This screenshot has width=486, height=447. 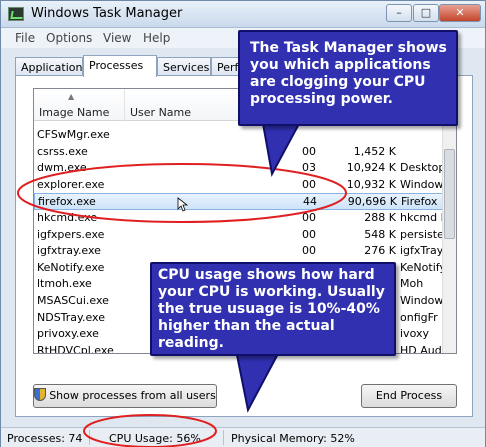 What do you see at coordinates (419, 202) in the screenshot?
I see `process-description: Firefox` at bounding box center [419, 202].